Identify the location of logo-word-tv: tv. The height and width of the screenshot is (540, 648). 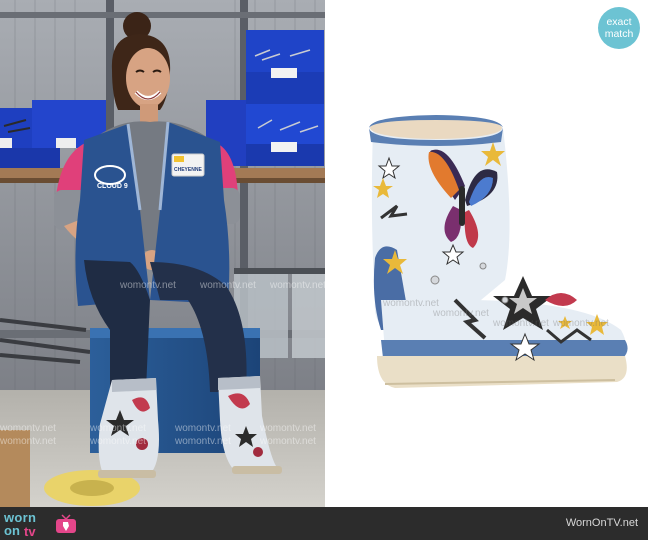
(30, 531).